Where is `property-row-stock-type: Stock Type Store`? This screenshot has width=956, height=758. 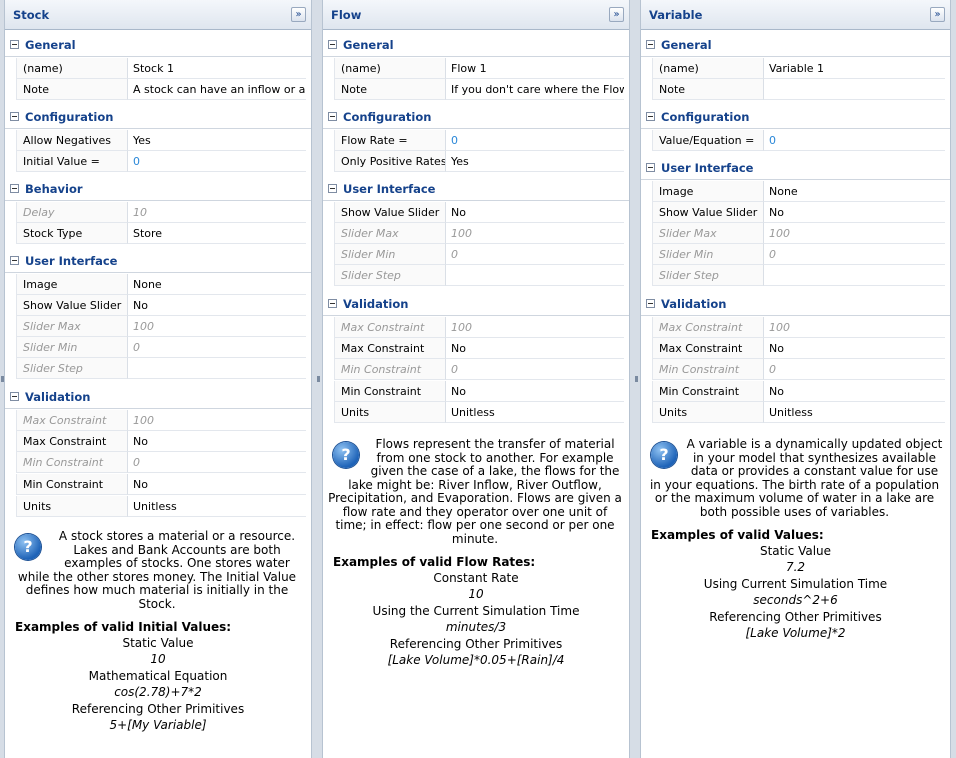 property-row-stock-type: Stock Type Store is located at coordinates (158, 234).